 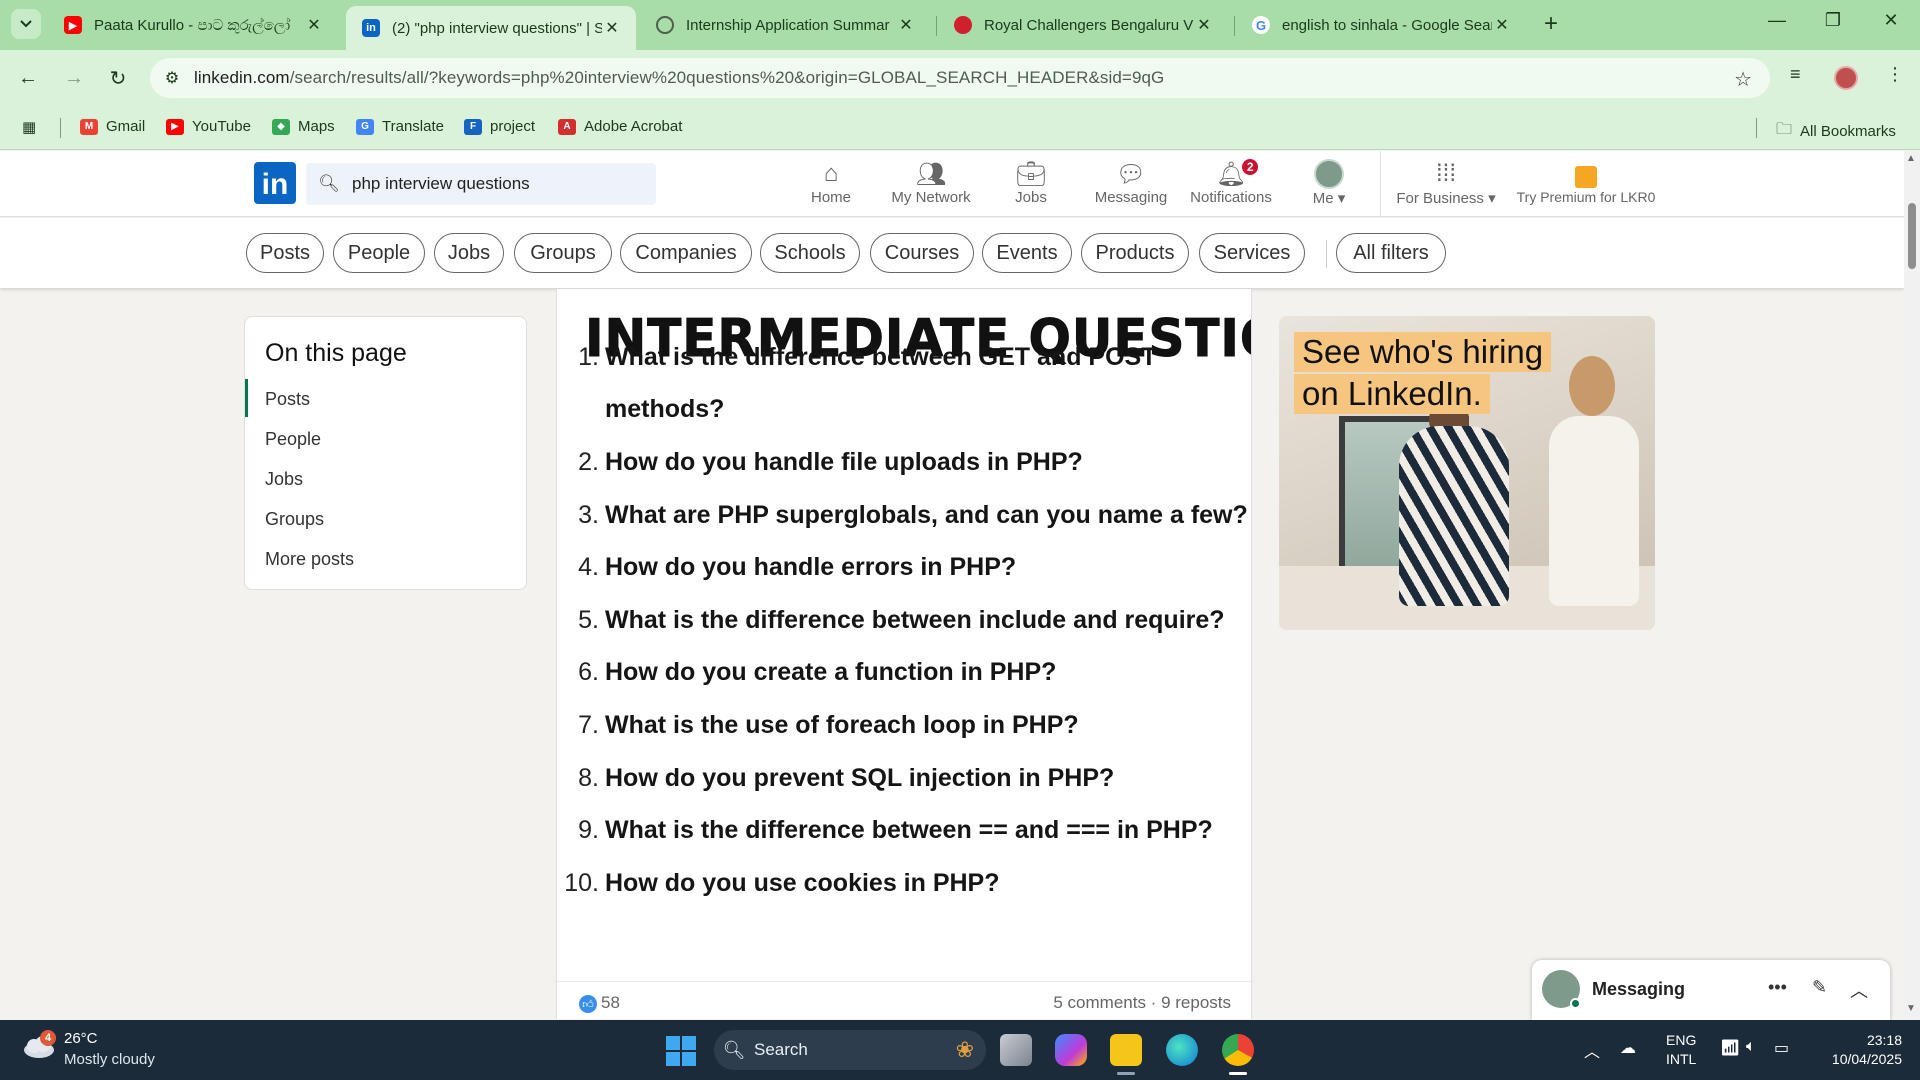 What do you see at coordinates (208, 126) in the screenshot?
I see `bookmark-youtube: ▶ YouTube` at bounding box center [208, 126].